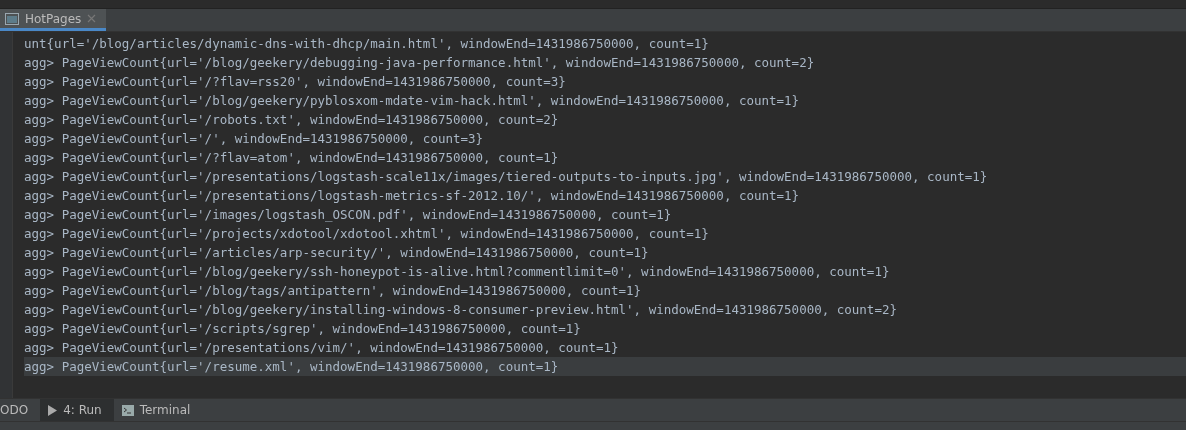  Describe the element at coordinates (292, 158) in the screenshot. I see `console-line: agg> PageViewCount{url='/?flav=atom', windowEnd=1431986750000, count=1}` at that location.